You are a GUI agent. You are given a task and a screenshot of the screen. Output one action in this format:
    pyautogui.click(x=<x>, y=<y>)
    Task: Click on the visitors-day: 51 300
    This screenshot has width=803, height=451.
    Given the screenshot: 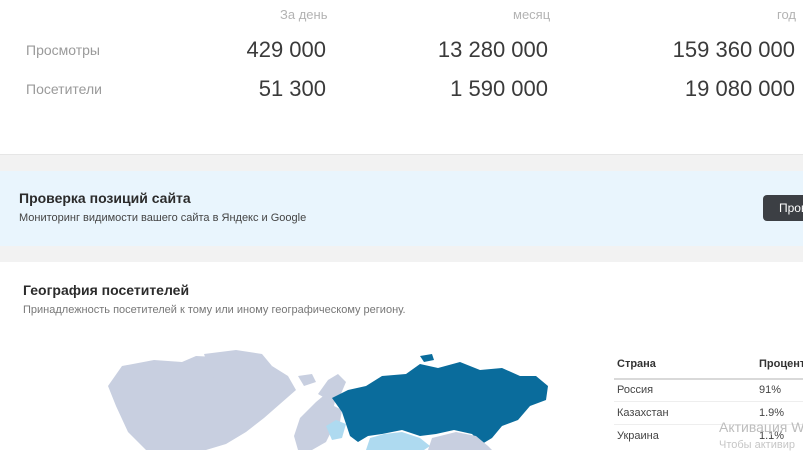 What is the action you would take?
    pyautogui.click(x=292, y=88)
    